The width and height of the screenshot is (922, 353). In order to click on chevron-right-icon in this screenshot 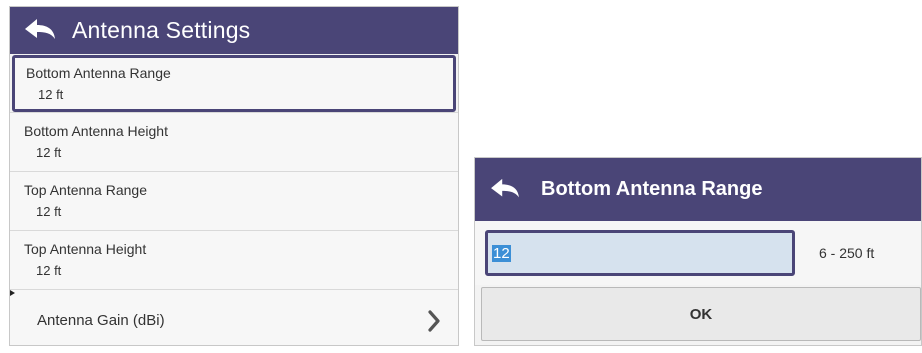, I will do `click(434, 321)`.